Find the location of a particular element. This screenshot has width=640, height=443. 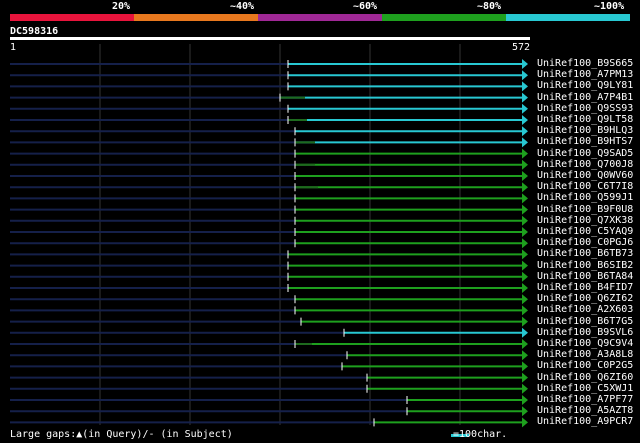

hit-label: UniRef100_C6T7I8 is located at coordinates (585, 187).